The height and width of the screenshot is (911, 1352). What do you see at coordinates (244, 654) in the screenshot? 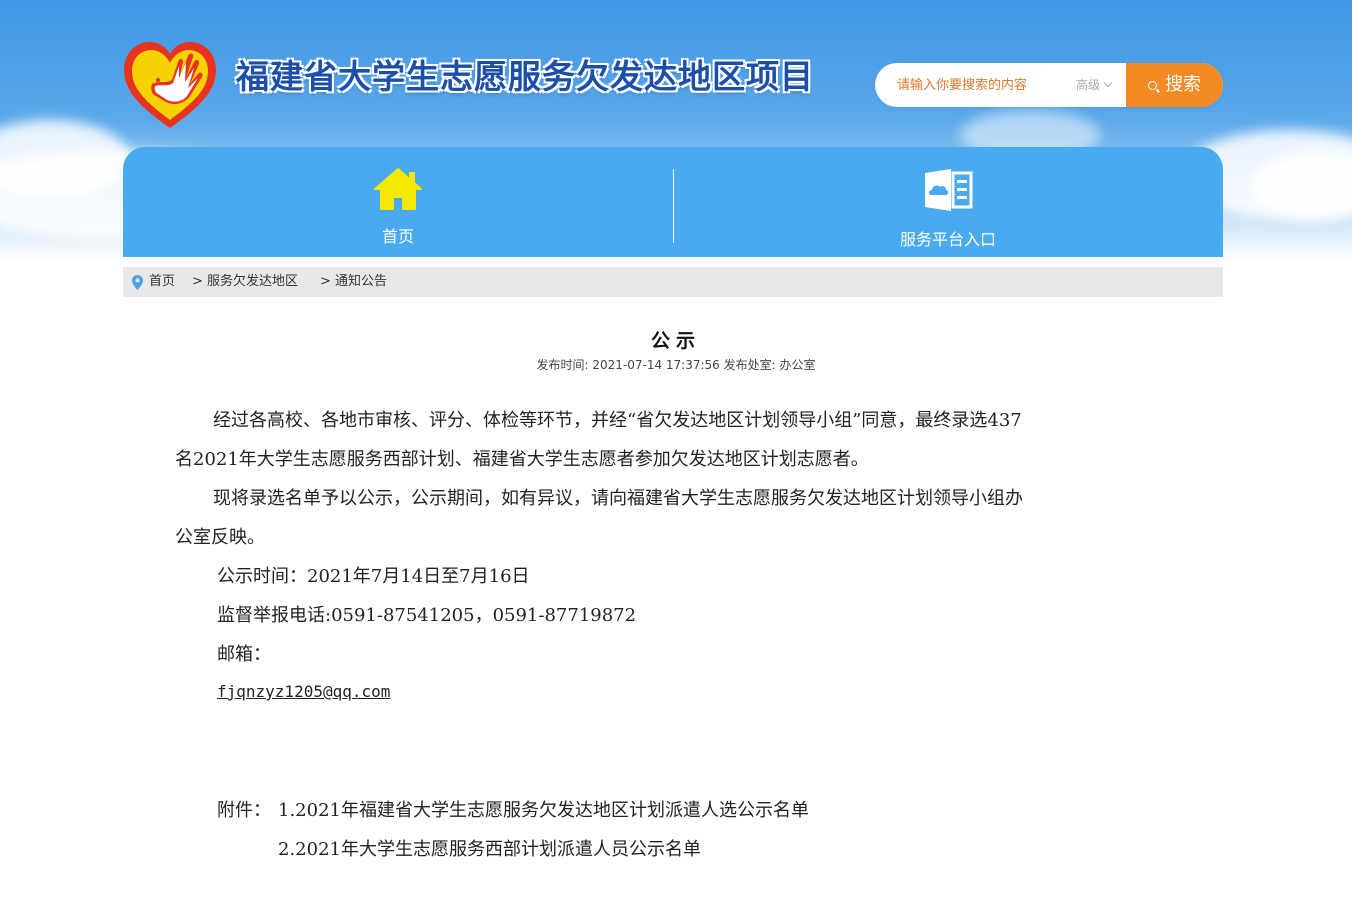
I see `email-label: 邮箱：` at bounding box center [244, 654].